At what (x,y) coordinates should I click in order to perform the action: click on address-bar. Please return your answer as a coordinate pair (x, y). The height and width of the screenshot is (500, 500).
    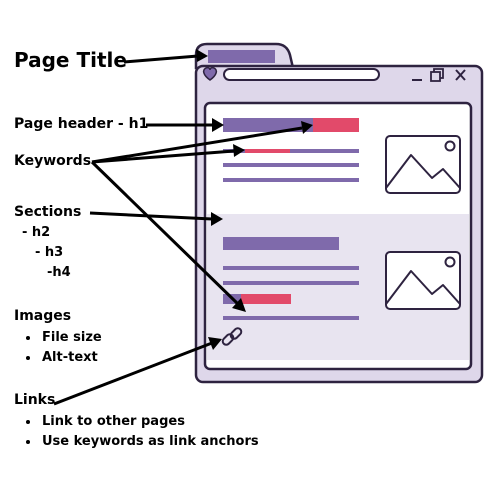
    Looking at the image, I should click on (301, 74).